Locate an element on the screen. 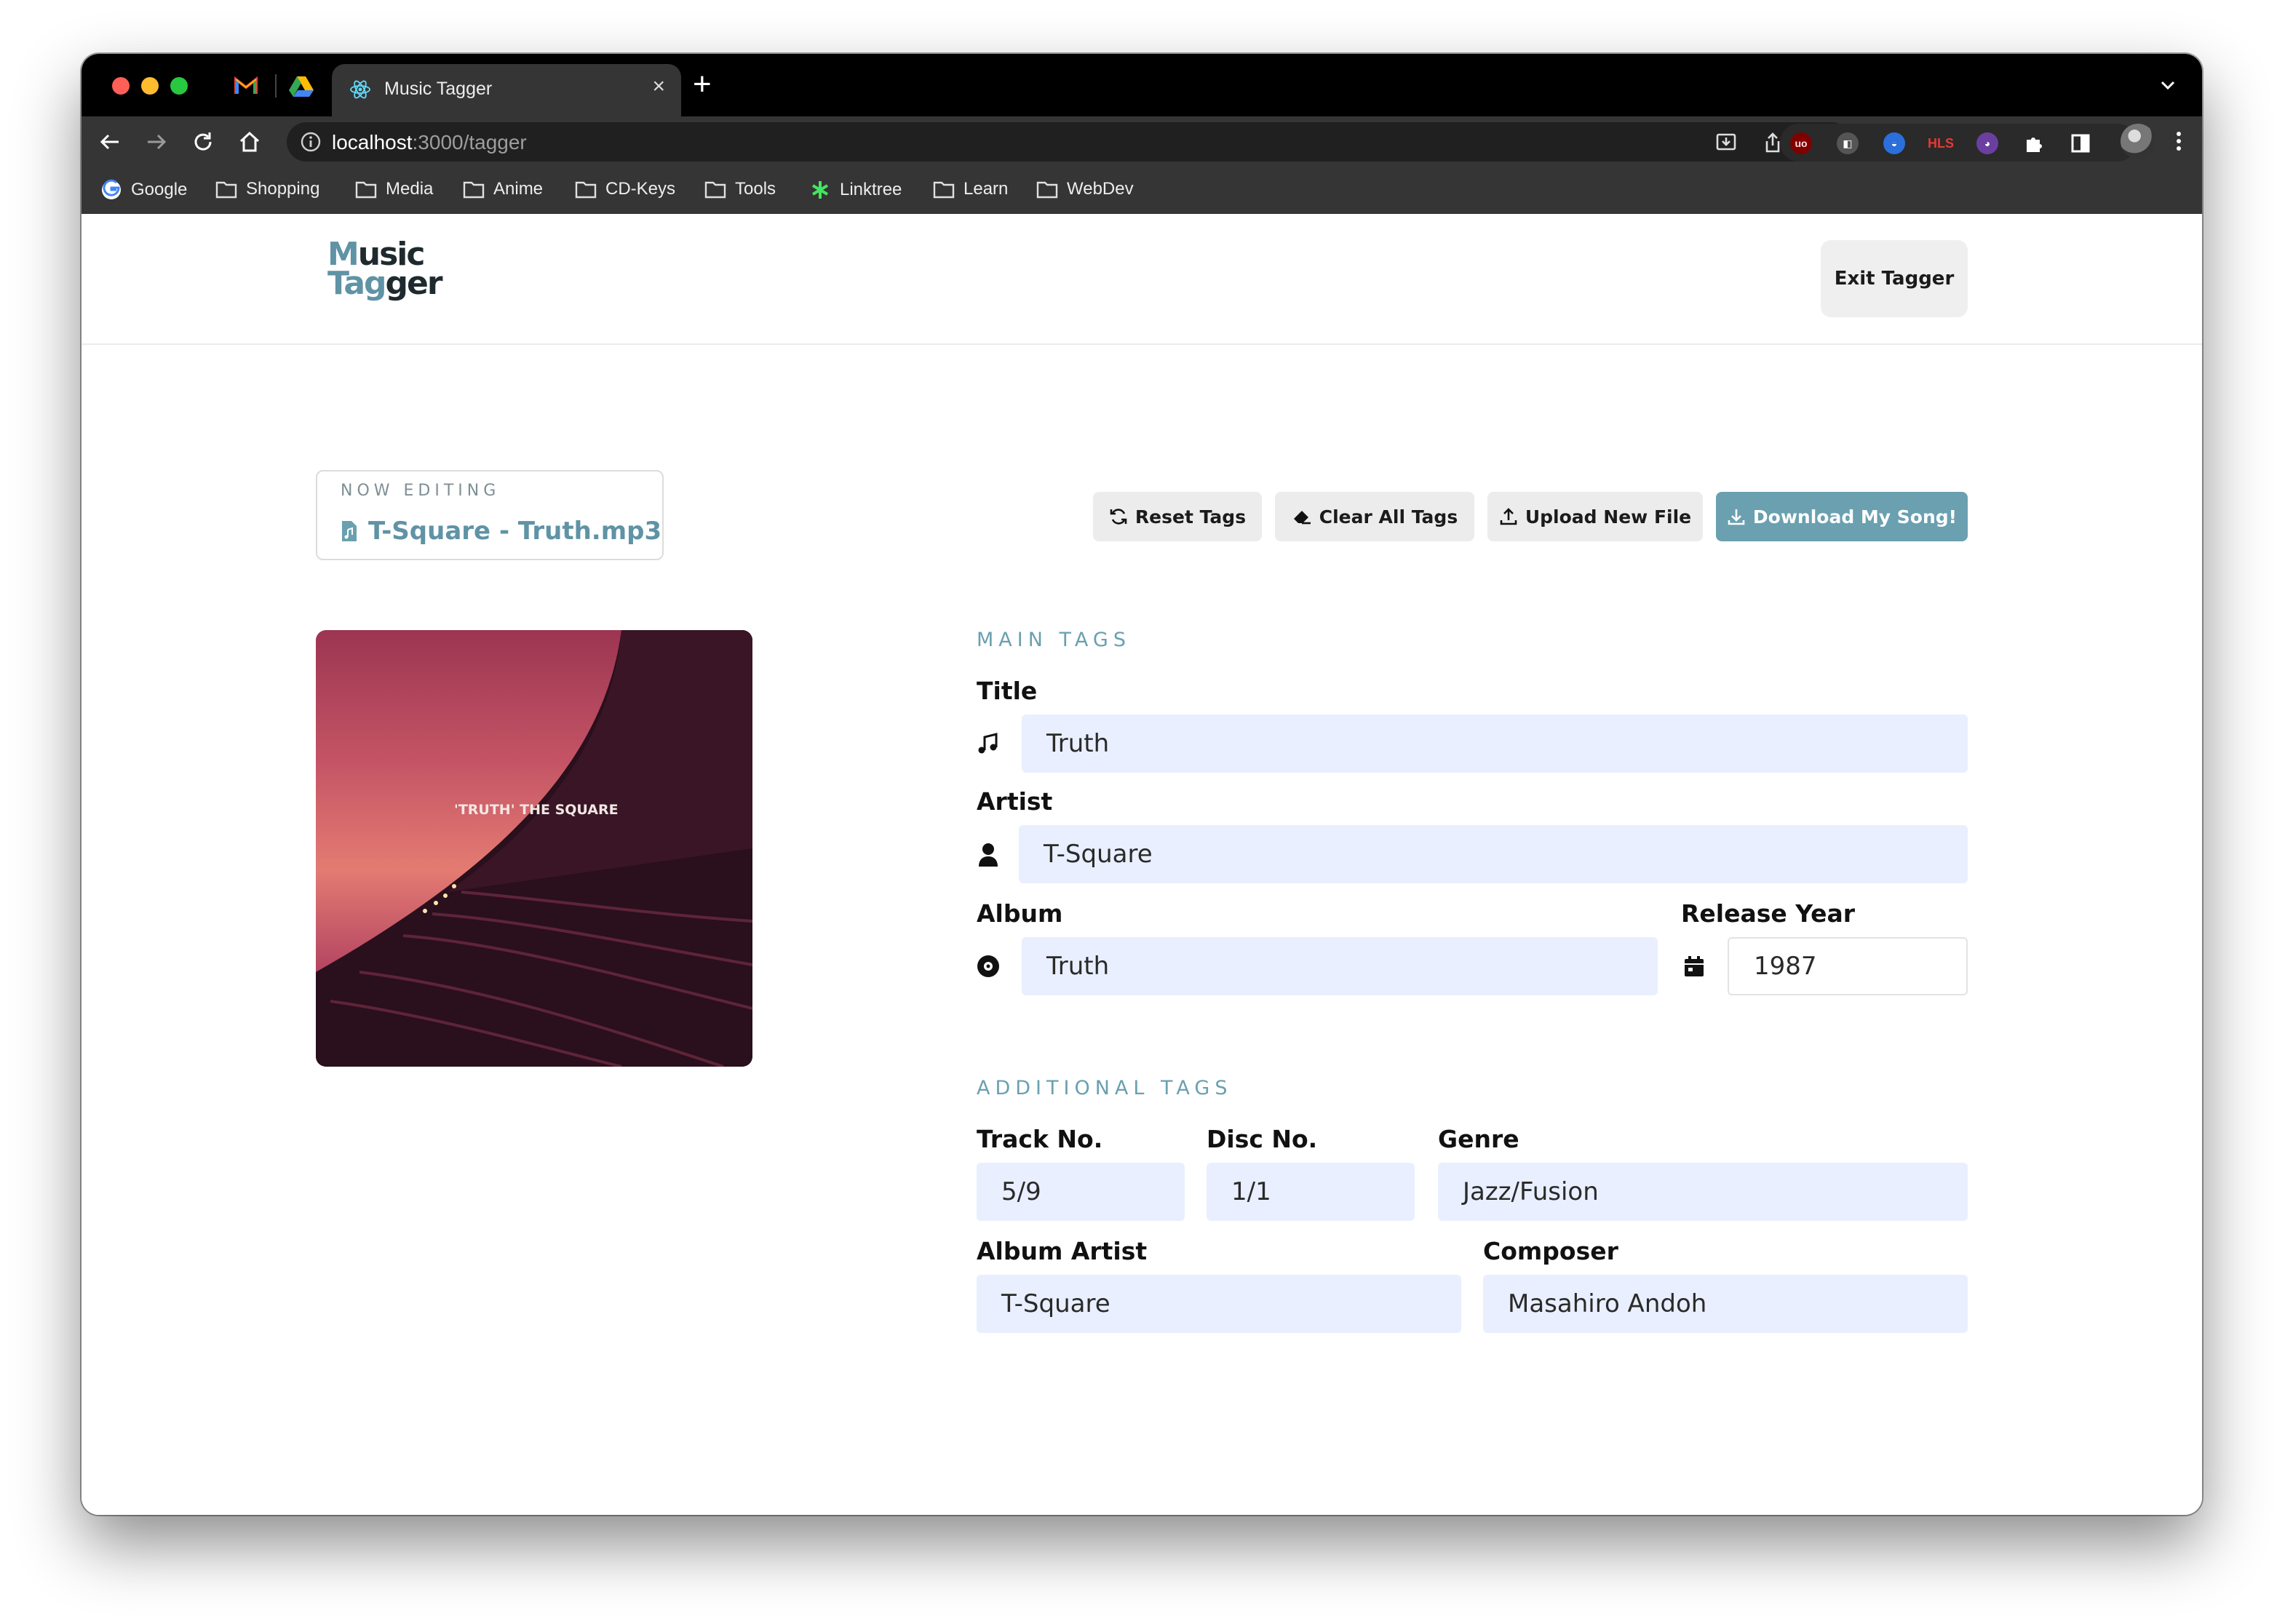 The width and height of the screenshot is (2285, 1624). back-arrow-icon is located at coordinates (110, 142).